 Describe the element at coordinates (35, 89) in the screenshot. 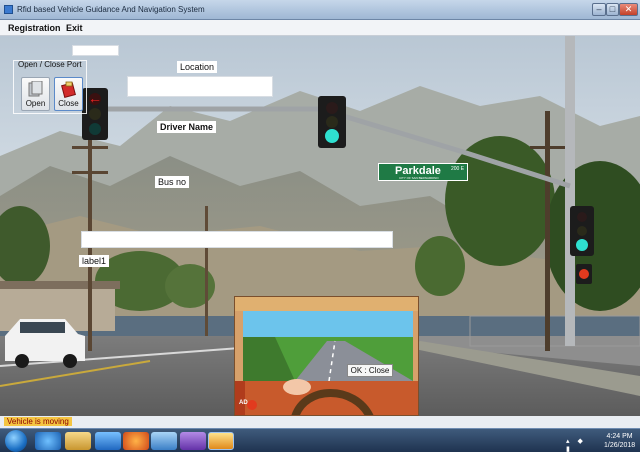

I see `port-open-icon` at that location.